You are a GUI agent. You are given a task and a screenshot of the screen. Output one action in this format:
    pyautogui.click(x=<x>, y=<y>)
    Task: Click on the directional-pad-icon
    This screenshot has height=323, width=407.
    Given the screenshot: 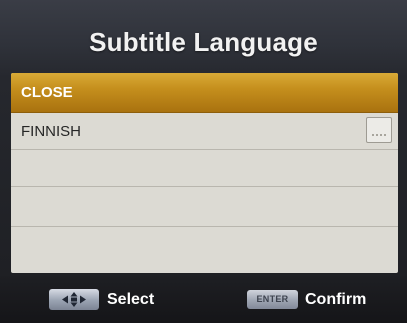 What is the action you would take?
    pyautogui.click(x=74, y=299)
    